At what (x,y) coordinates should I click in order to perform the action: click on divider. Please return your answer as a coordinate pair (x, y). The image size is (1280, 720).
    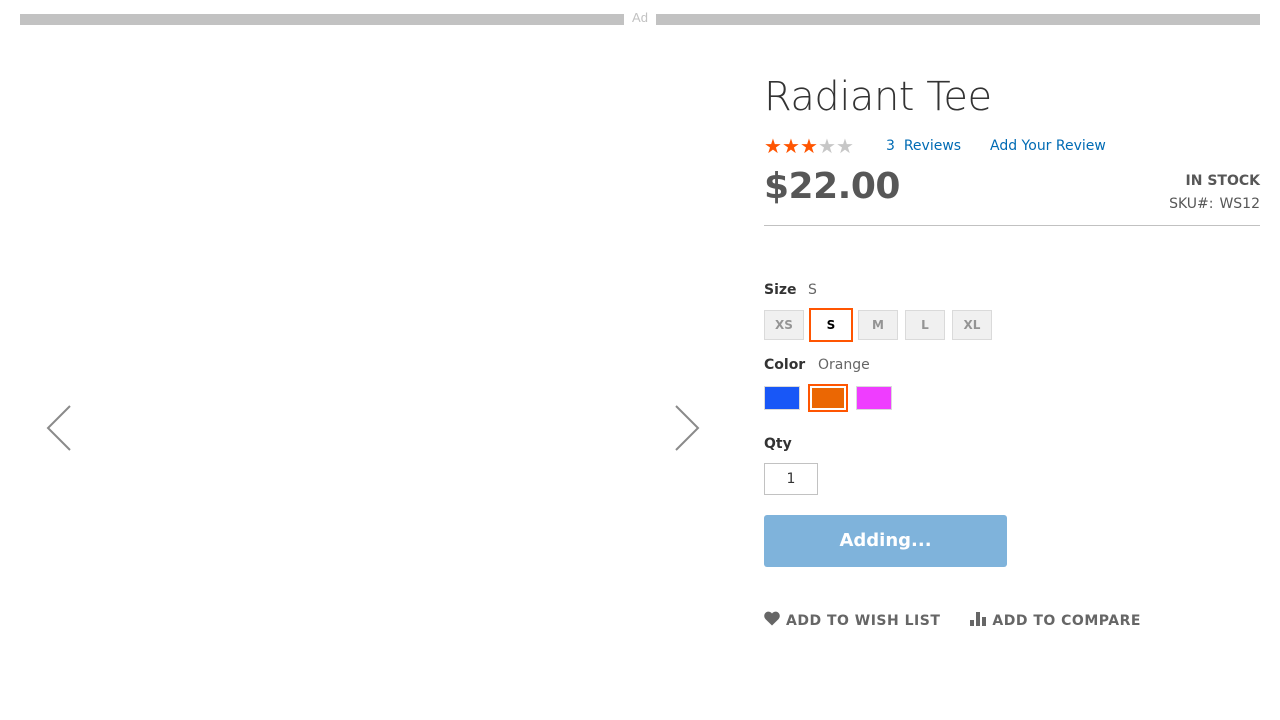
    Looking at the image, I should click on (1012, 225).